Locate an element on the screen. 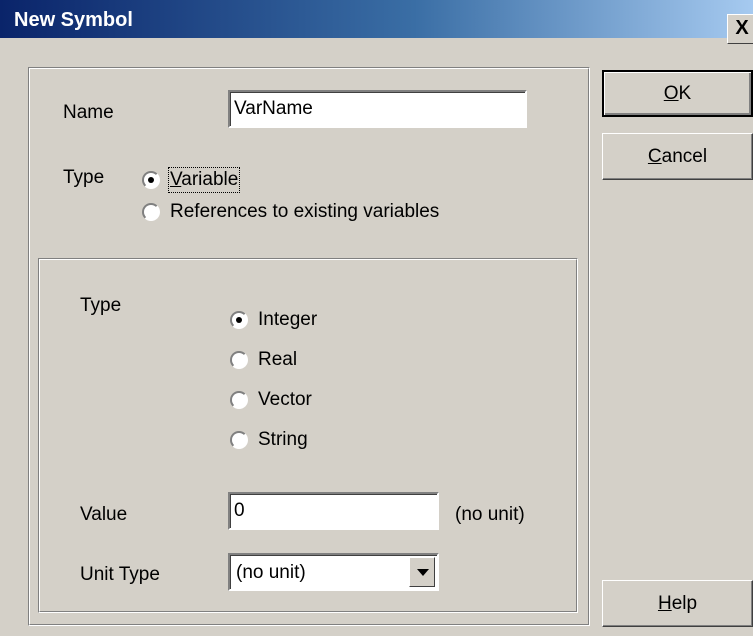 This screenshot has width=753, height=636. unit-type-value: (no unit) is located at coordinates (271, 572).